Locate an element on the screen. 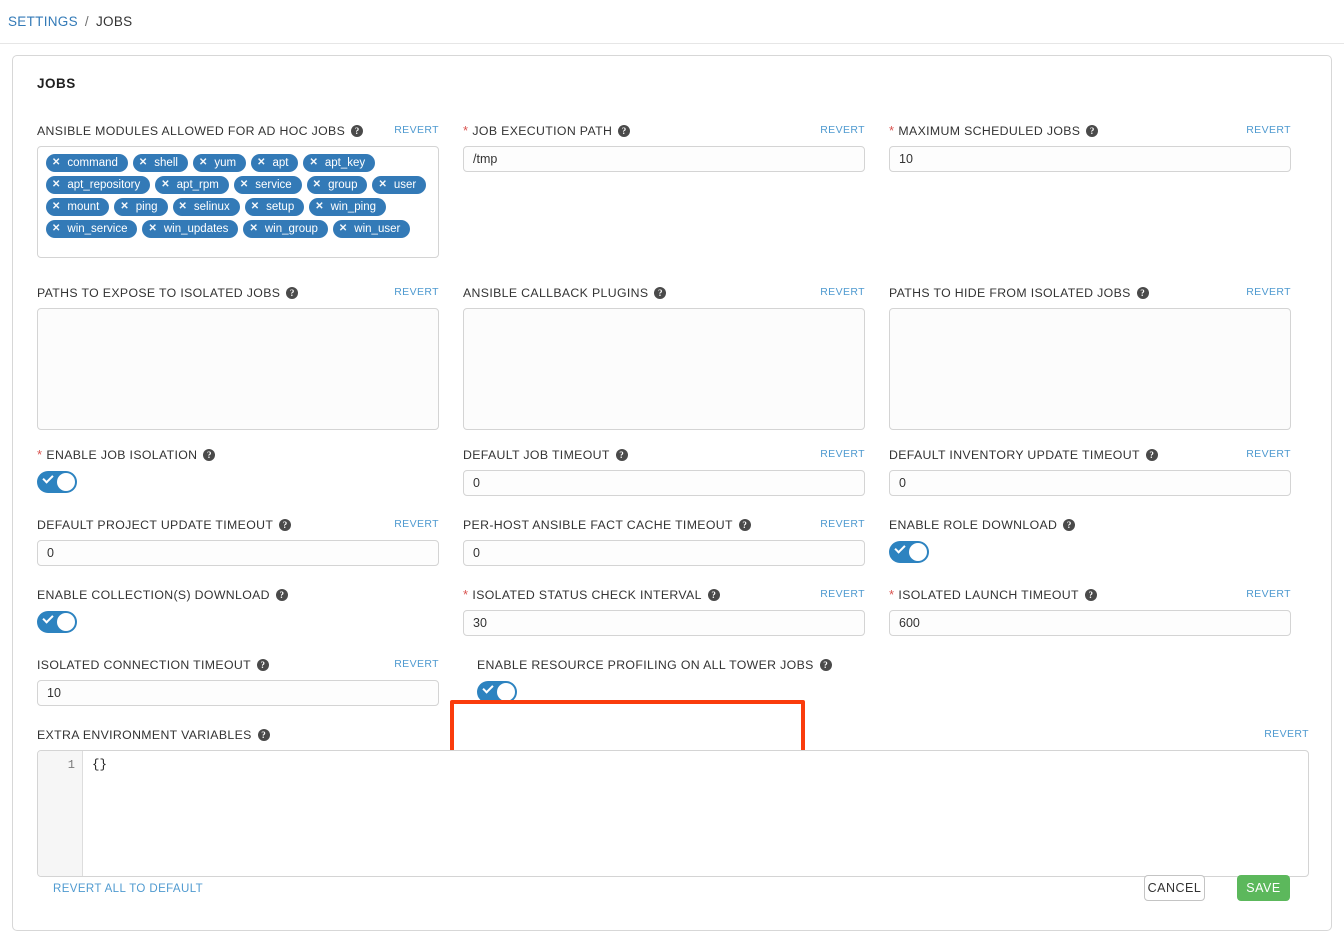  revert-default-job-timeout: REVERT is located at coordinates (842, 454).